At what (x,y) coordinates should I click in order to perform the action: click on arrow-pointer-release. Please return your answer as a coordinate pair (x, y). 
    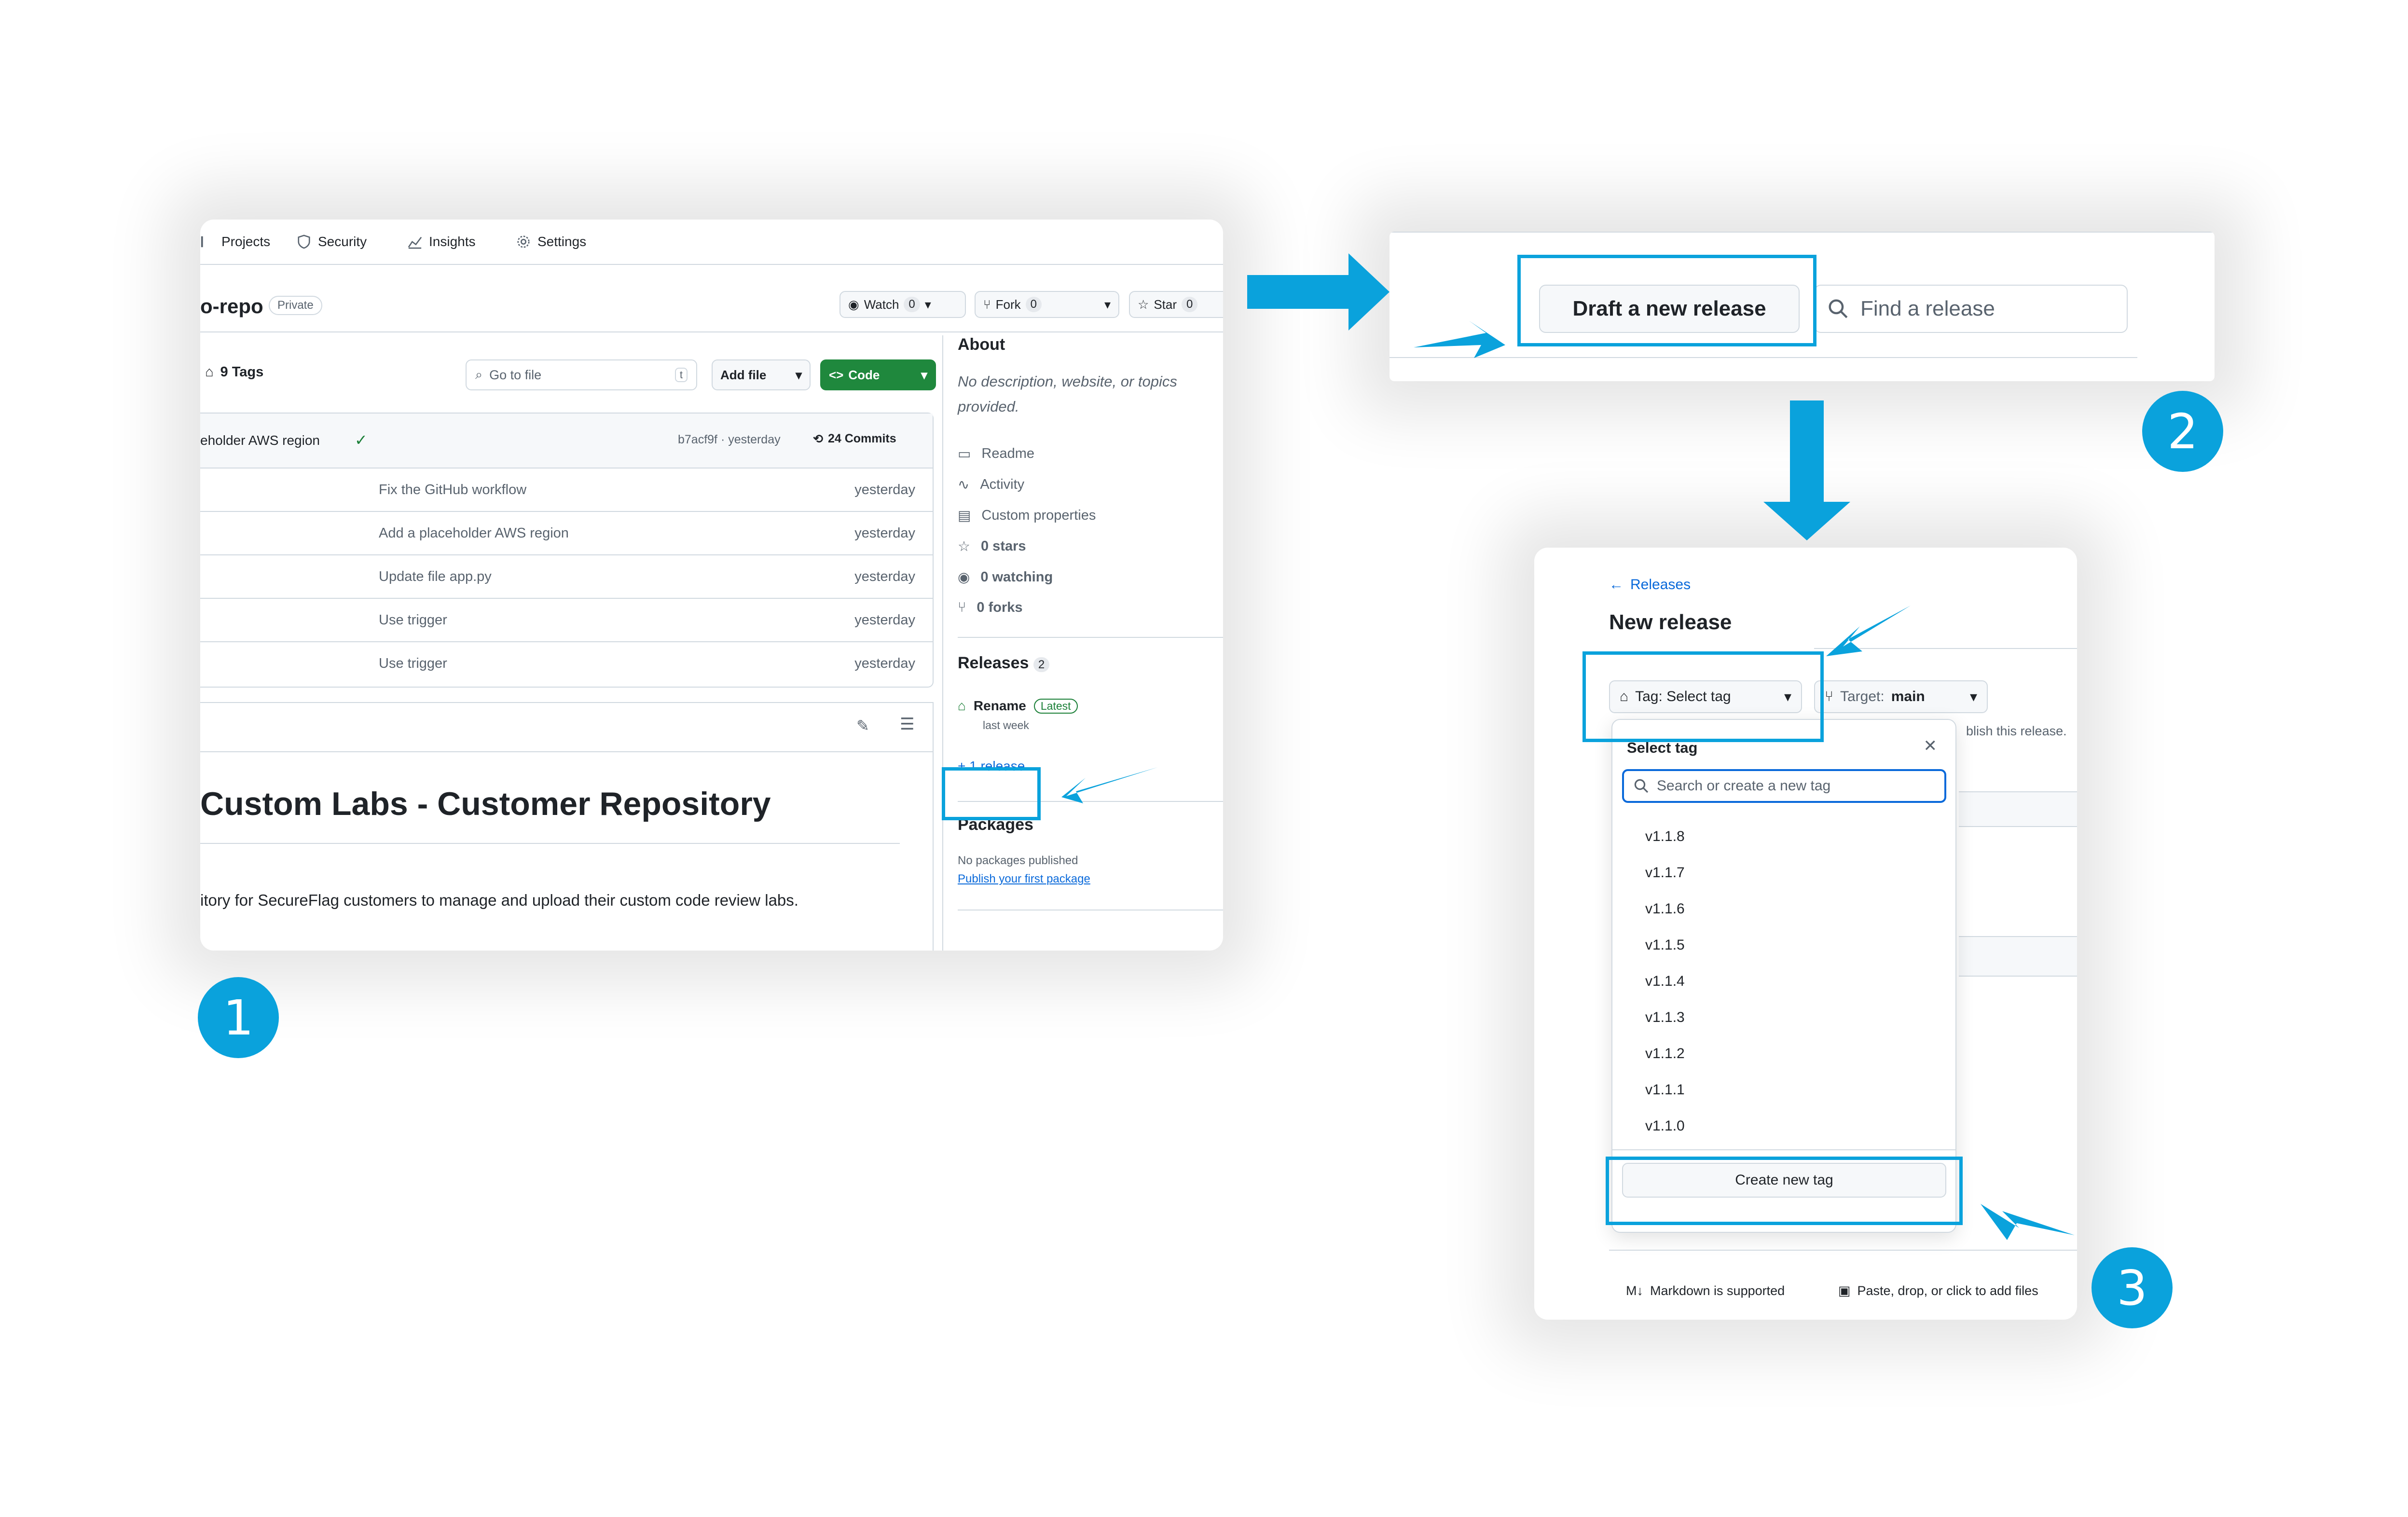
    Looking at the image, I should click on (1109, 785).